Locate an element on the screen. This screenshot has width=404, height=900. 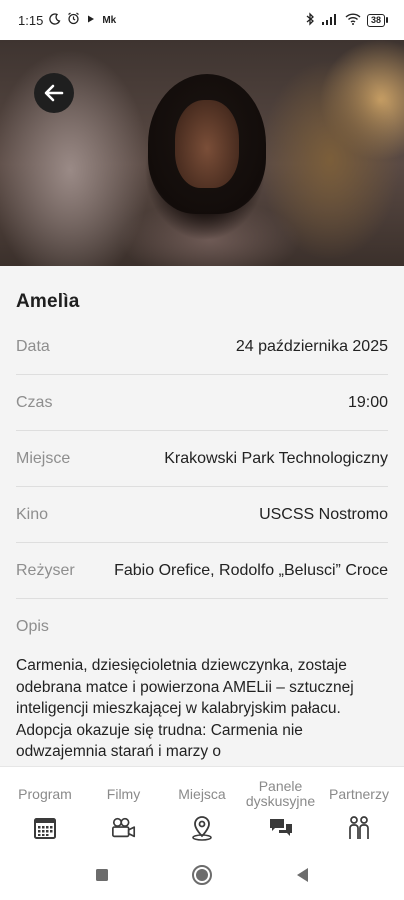
nav-label: Program is located at coordinates (45, 793).